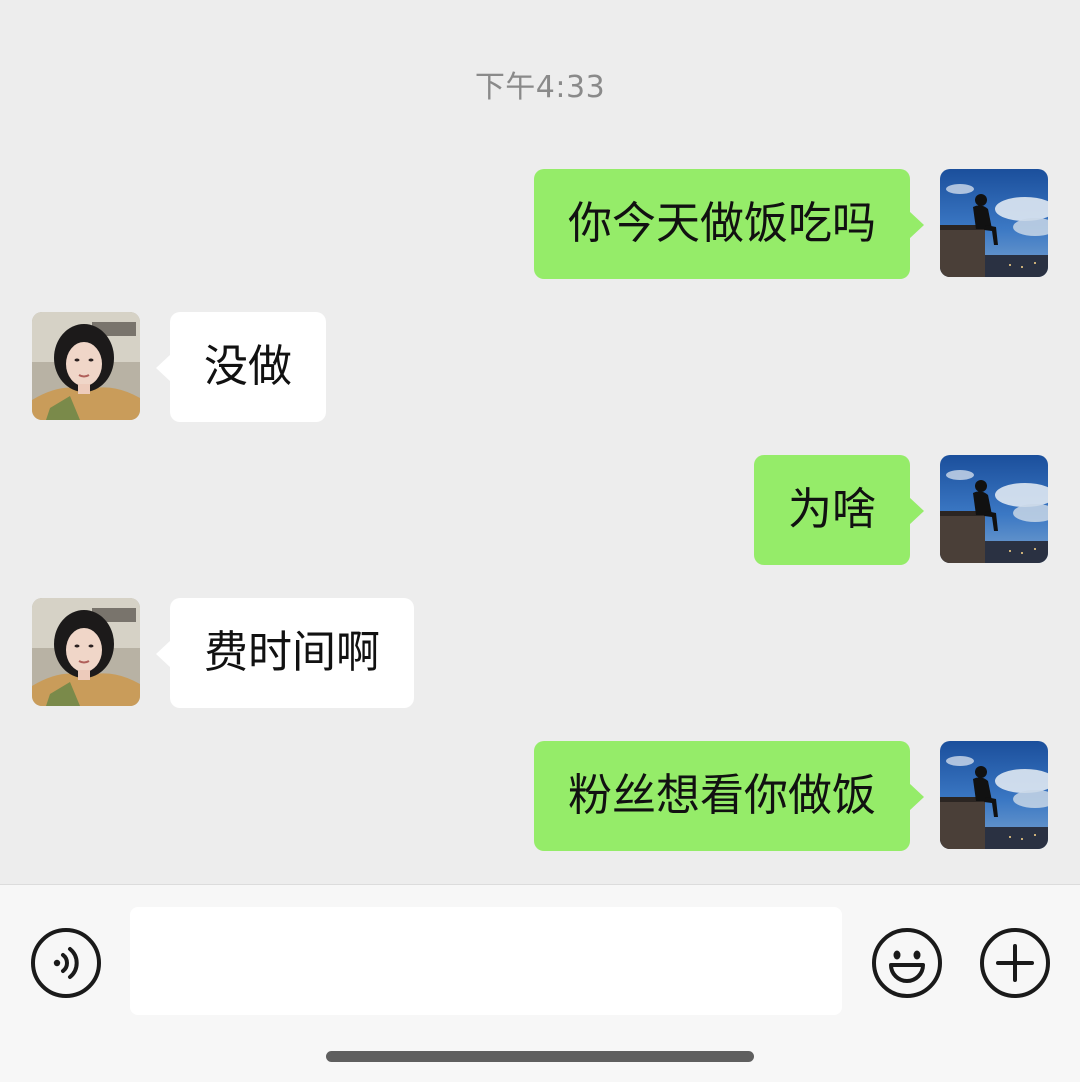 This screenshot has width=1080, height=1082. Describe the element at coordinates (241, 367) in the screenshot. I see `received-message-bubble: 没做` at that location.